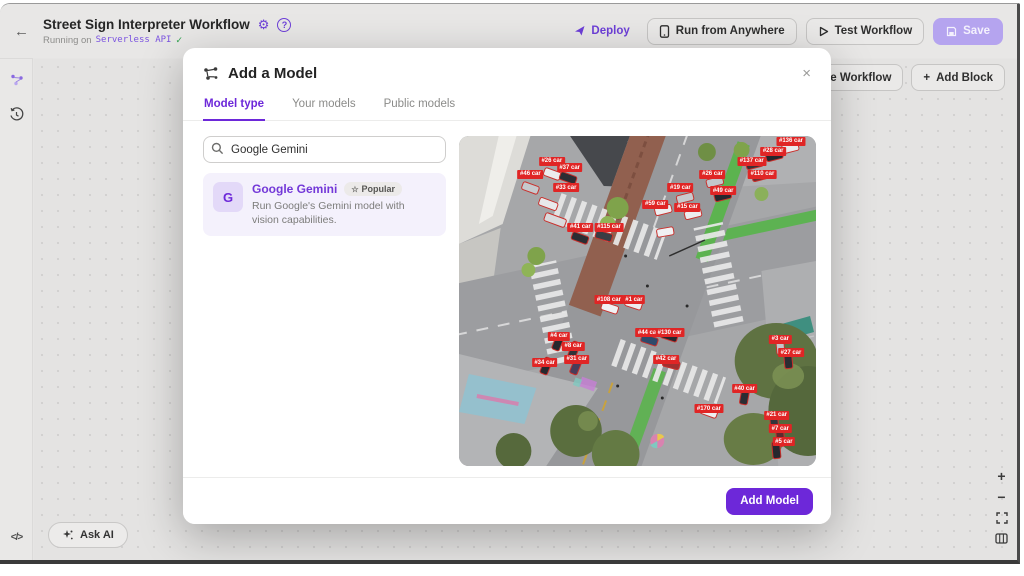  Describe the element at coordinates (976, 31) in the screenshot. I see `save-label: Save` at that location.